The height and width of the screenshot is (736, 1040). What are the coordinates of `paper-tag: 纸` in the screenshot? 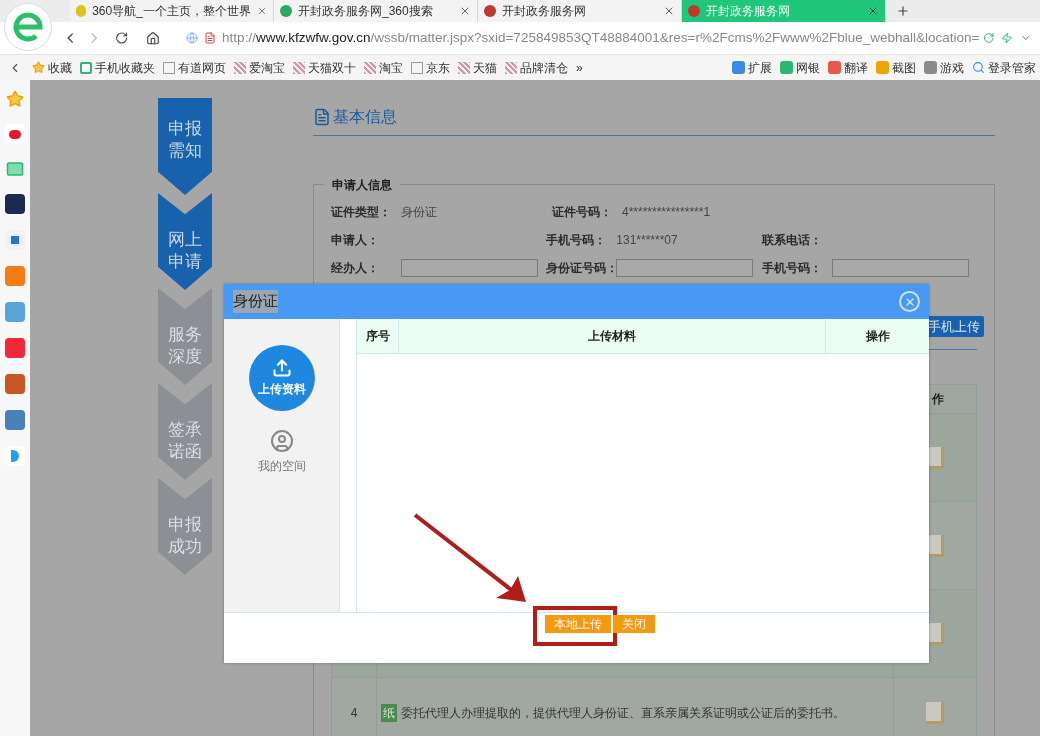 It's located at (389, 712).